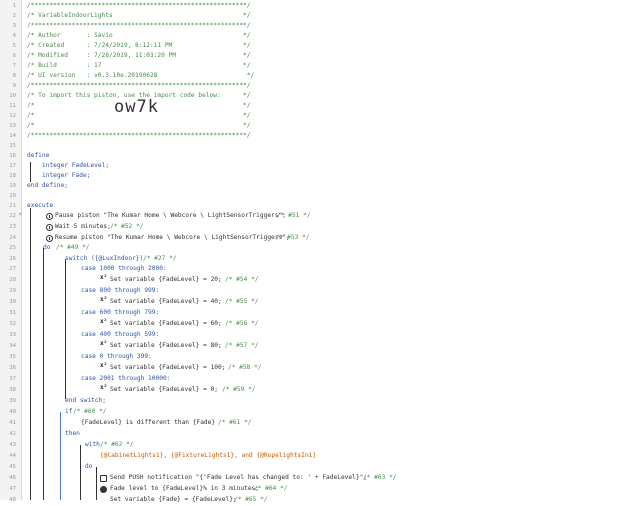  Describe the element at coordinates (66, 176) in the screenshot. I see `variable-declaration: integer Fade;` at that location.